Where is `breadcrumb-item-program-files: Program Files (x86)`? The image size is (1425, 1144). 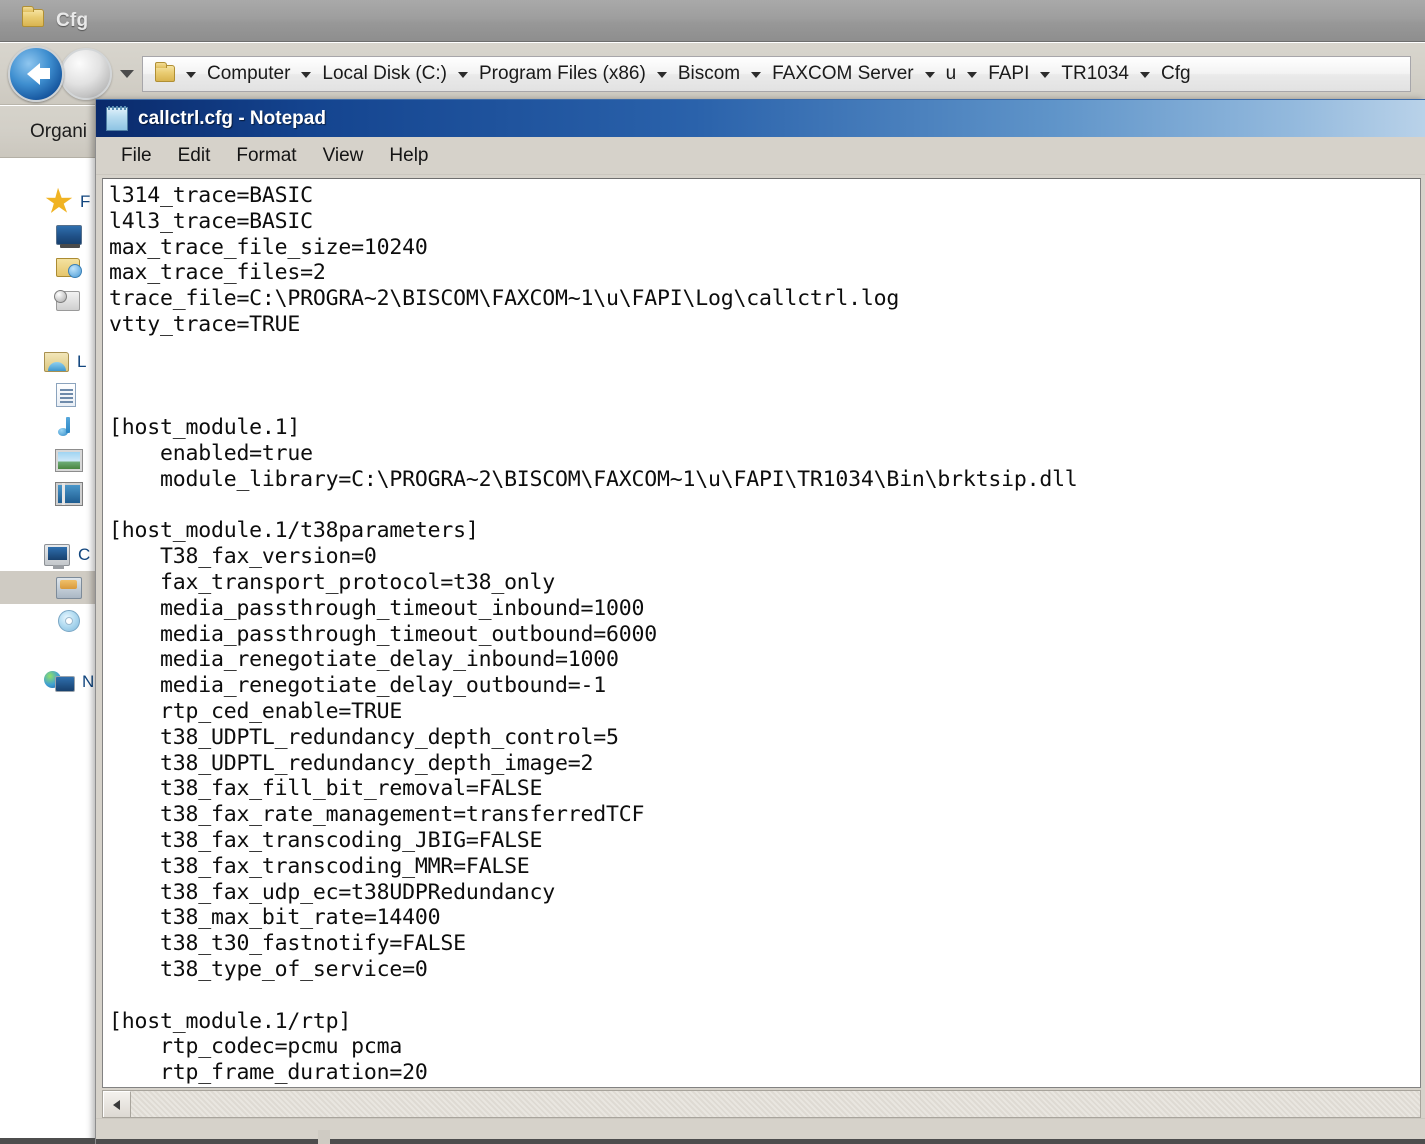 breadcrumb-item-program-files: Program Files (x86) is located at coordinates (562, 74).